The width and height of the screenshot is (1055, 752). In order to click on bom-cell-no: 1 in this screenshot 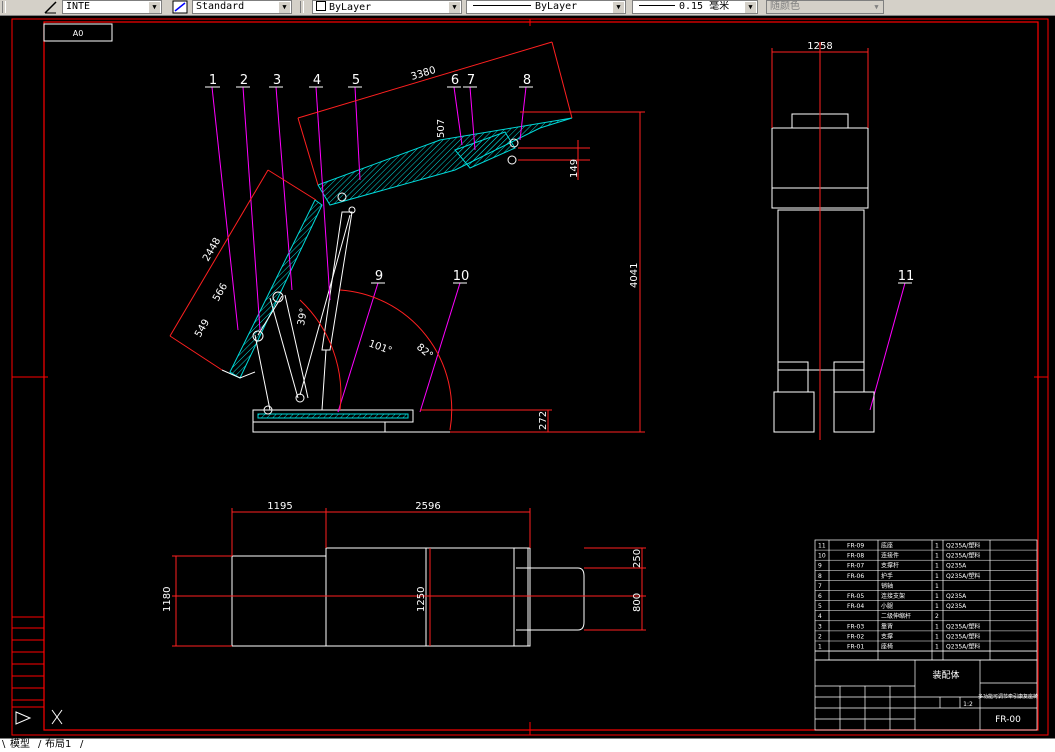, I will do `click(820, 647)`.